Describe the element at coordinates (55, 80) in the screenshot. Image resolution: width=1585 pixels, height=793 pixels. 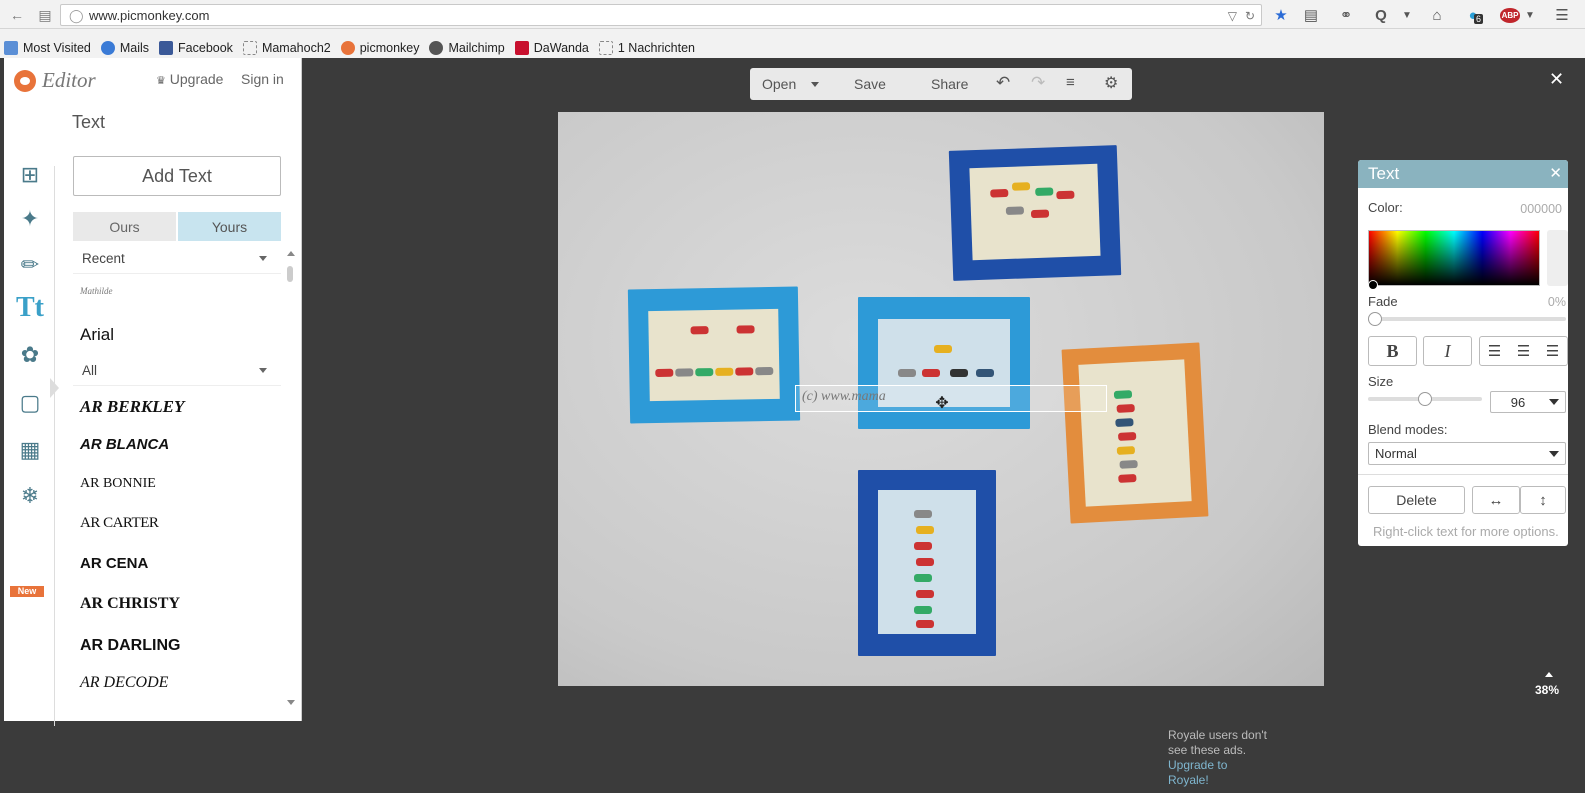
I see `app-logo: Editor` at that location.